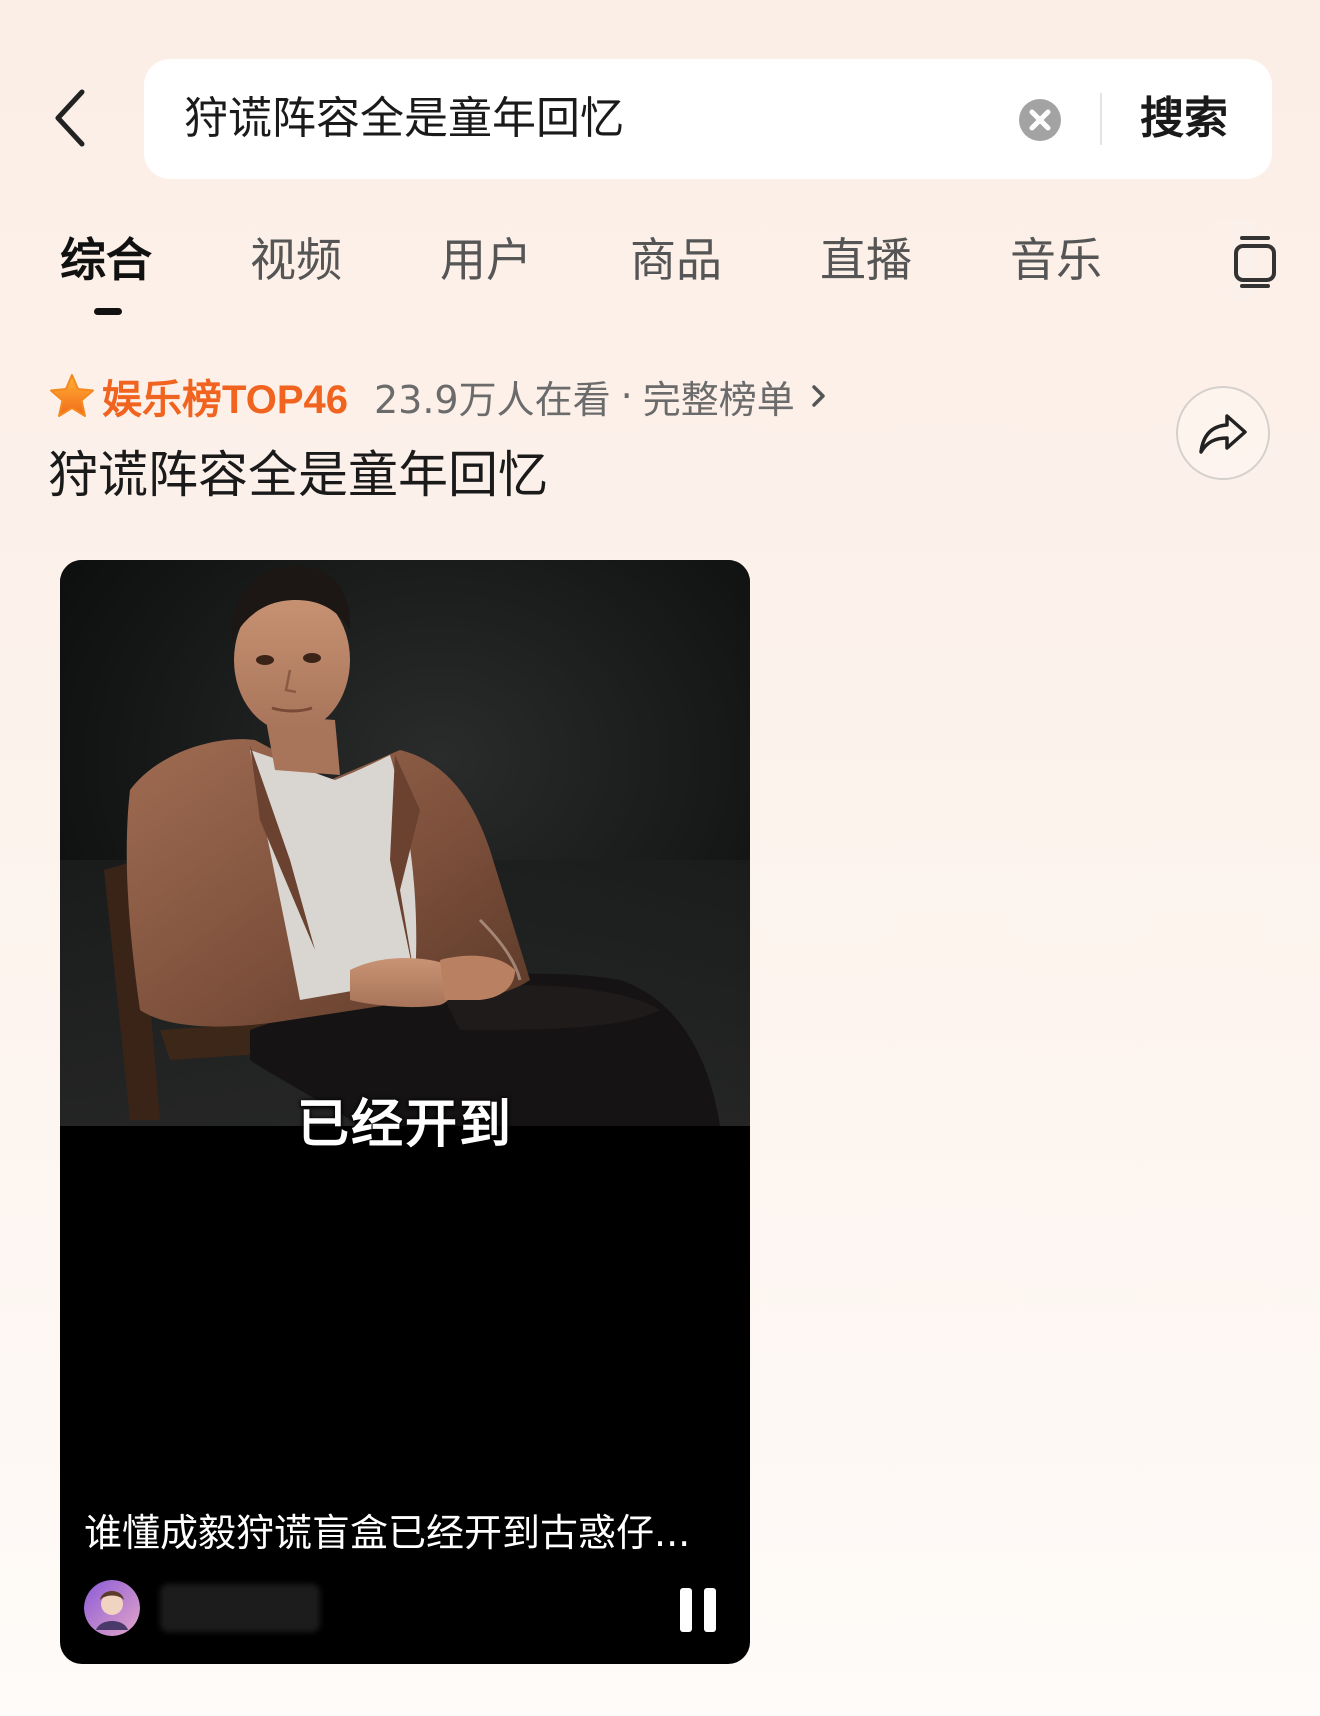 This screenshot has height=1716, width=1320. Describe the element at coordinates (708, 119) in the screenshot. I see `search-bar: 狩谎阵容全是童年回忆 搜索` at that location.